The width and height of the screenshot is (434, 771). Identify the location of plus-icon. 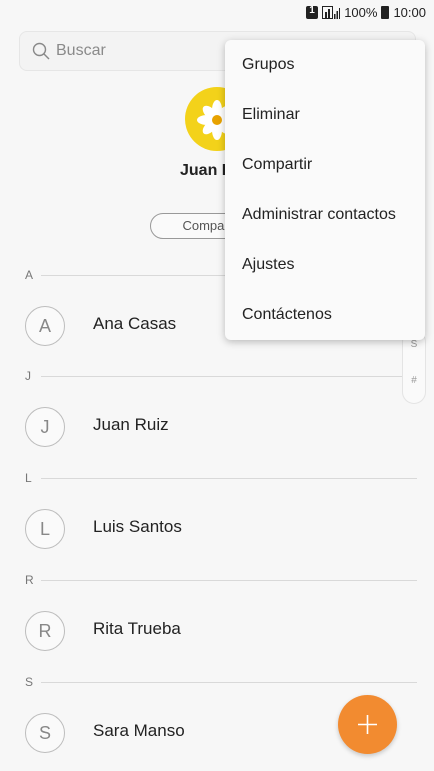
(367, 724).